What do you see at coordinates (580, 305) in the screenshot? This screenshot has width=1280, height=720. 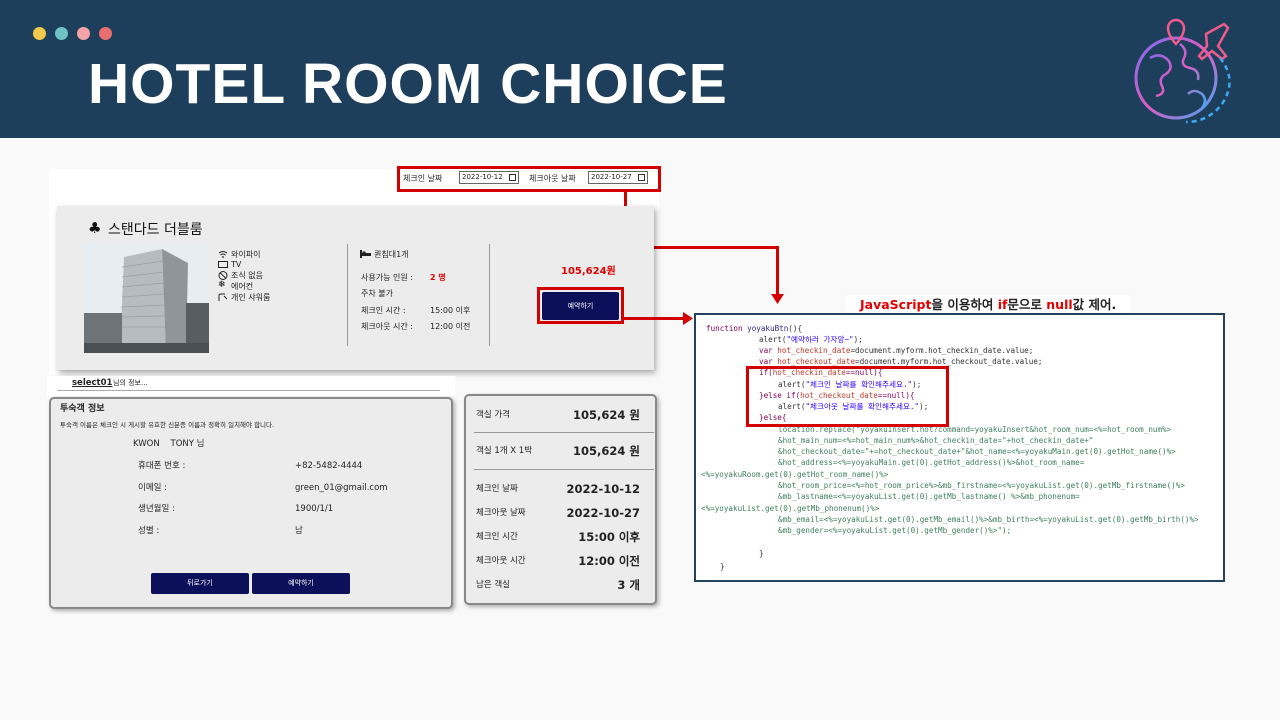 I see `reserve-highlight-box` at bounding box center [580, 305].